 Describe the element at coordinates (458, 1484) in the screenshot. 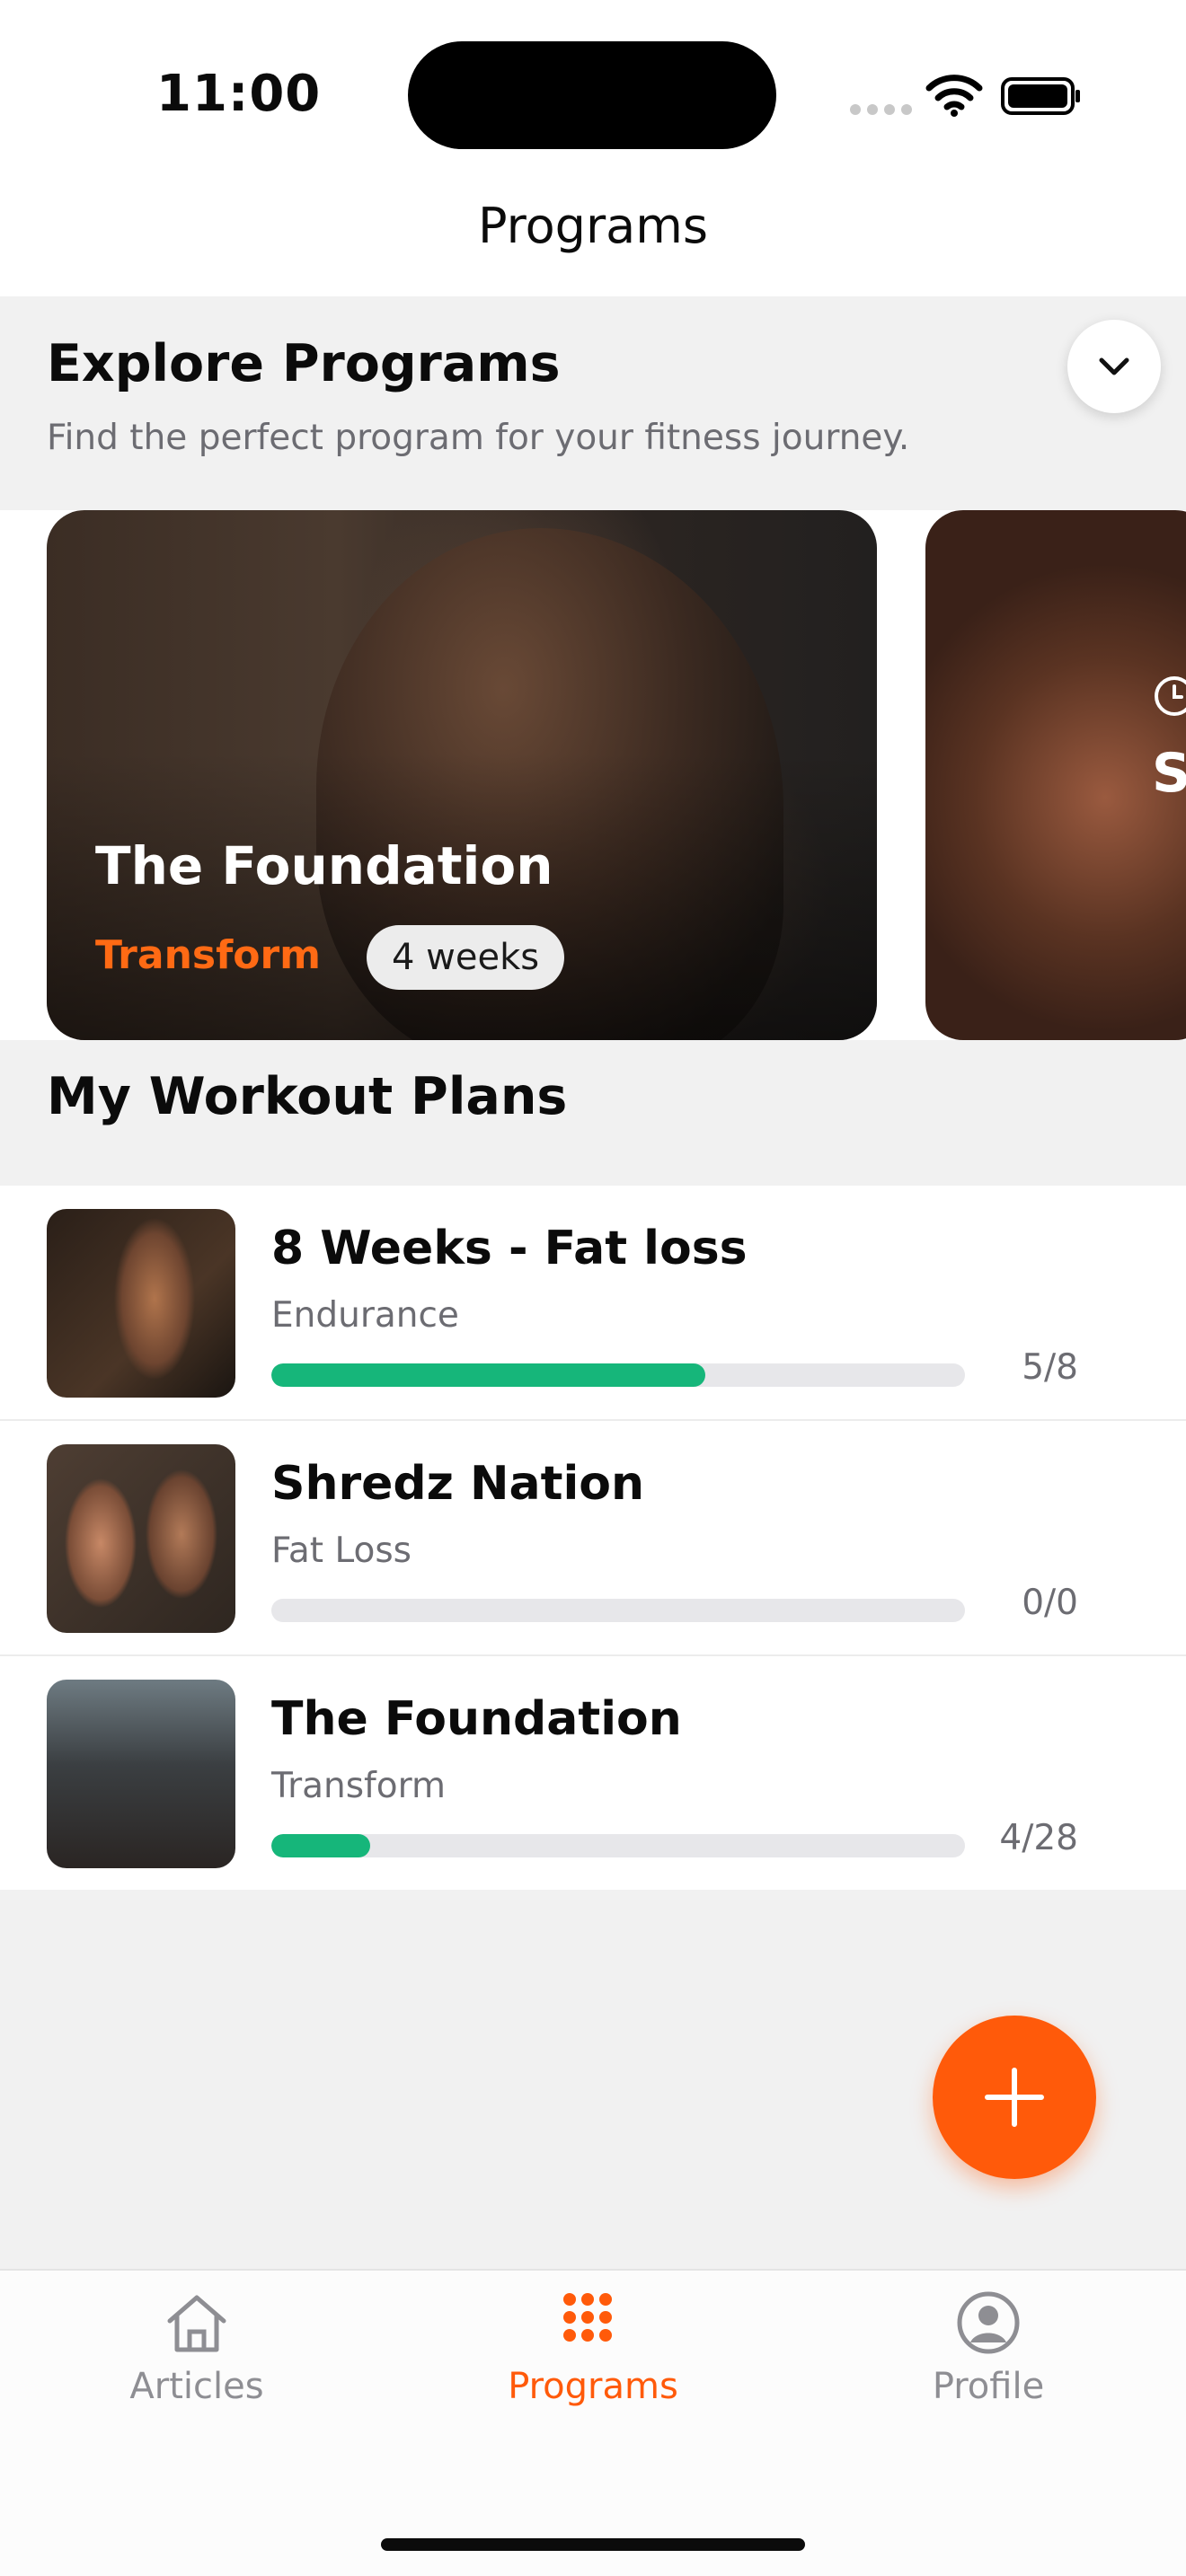

I see `plan-name: Shredz Nation` at that location.